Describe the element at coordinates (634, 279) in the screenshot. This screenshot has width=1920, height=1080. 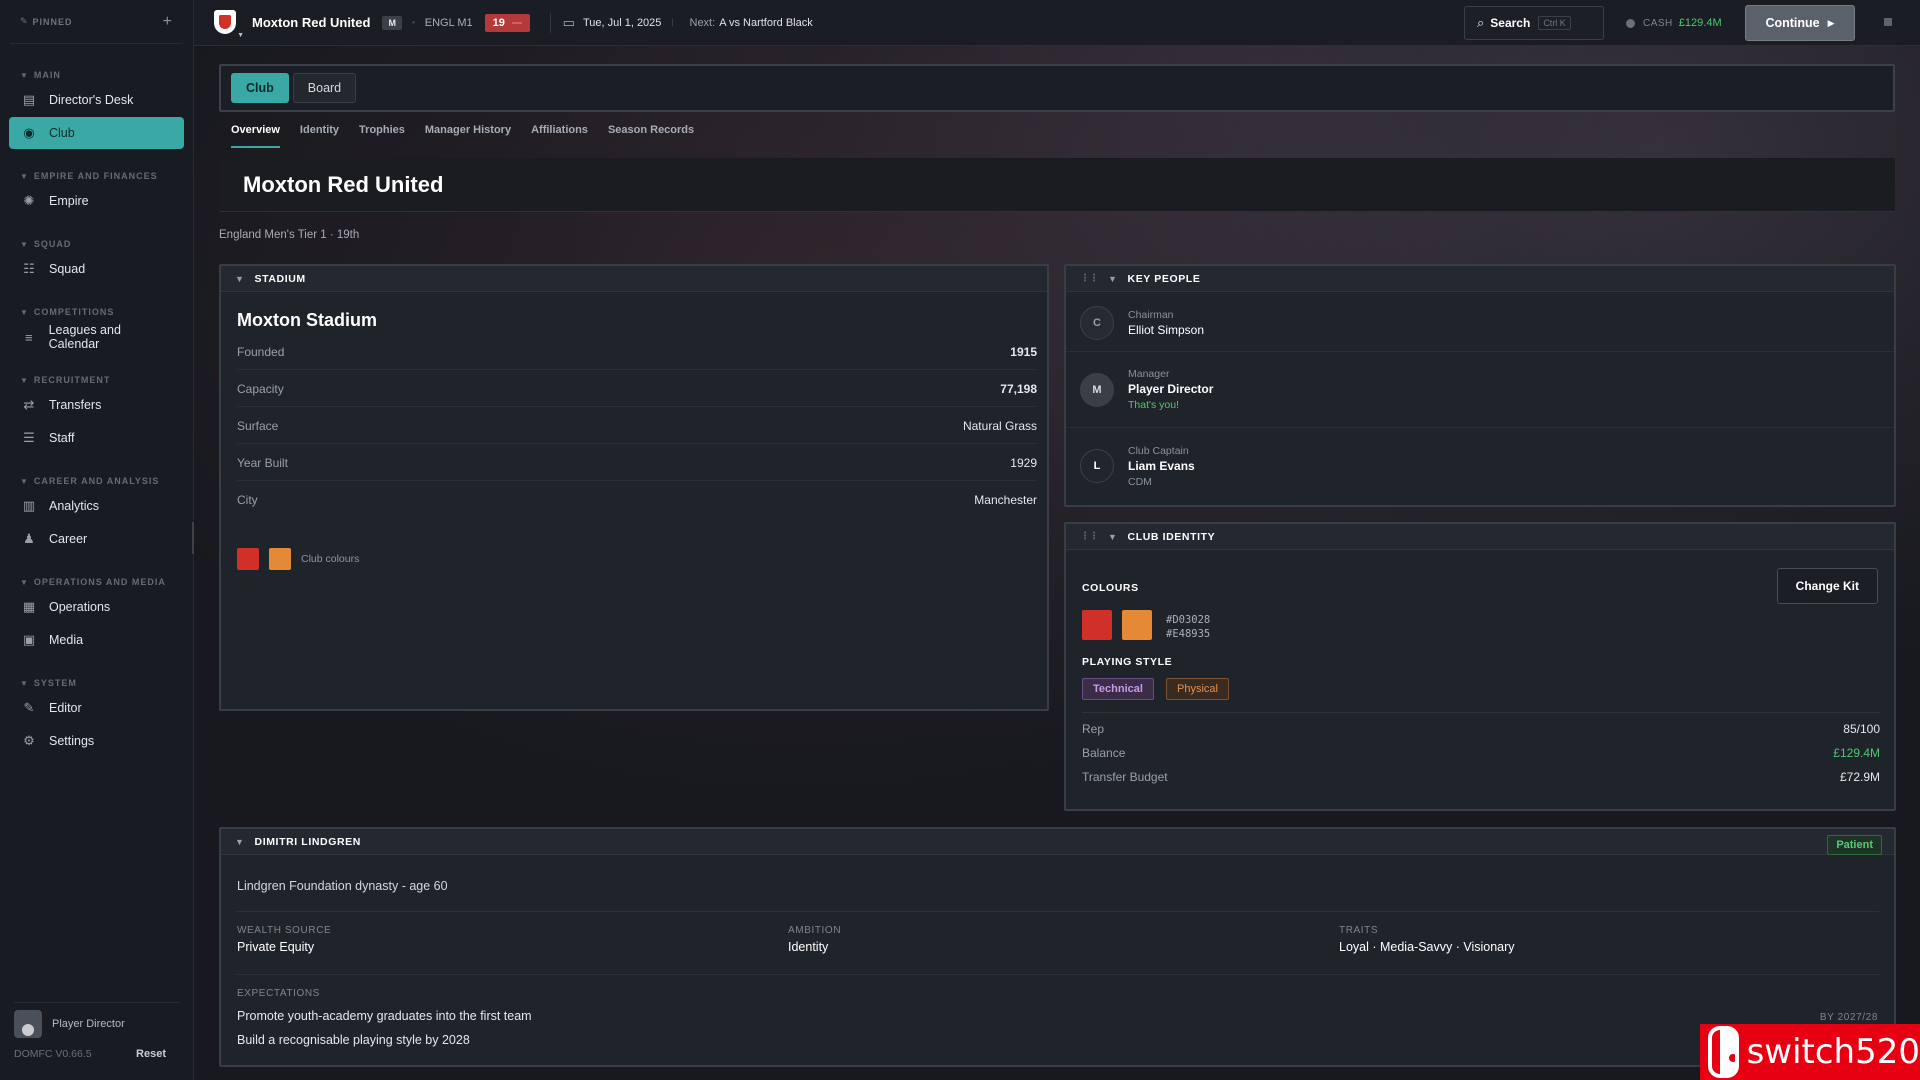
I see `stadium-panel-header: ▼ STADIUM` at that location.